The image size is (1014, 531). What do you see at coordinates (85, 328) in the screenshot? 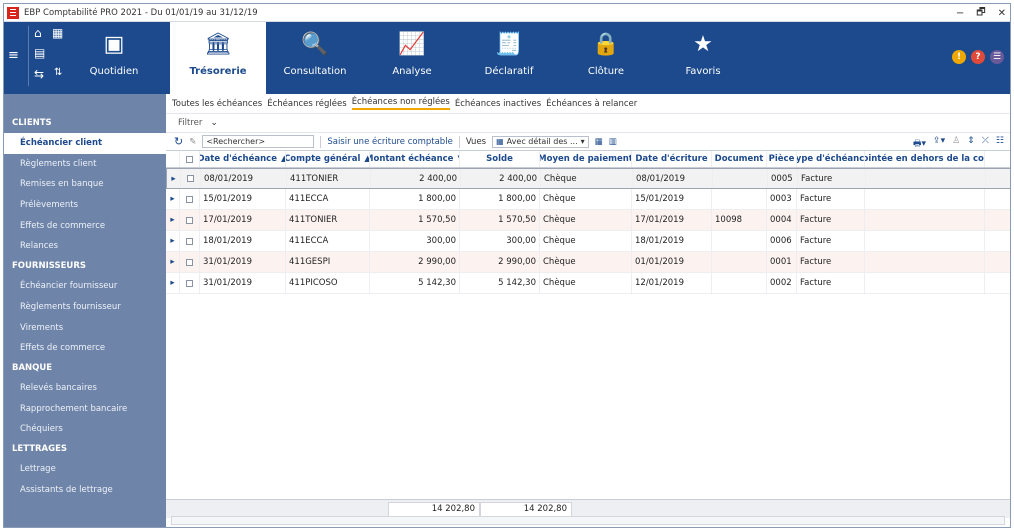
I see `sidebar-item-virements: Virements` at bounding box center [85, 328].